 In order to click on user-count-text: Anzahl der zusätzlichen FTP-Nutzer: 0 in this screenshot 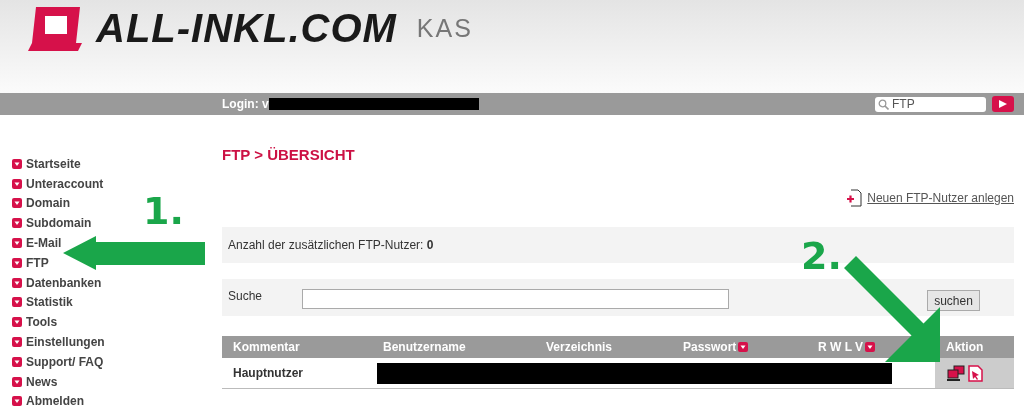, I will do `click(331, 245)`.